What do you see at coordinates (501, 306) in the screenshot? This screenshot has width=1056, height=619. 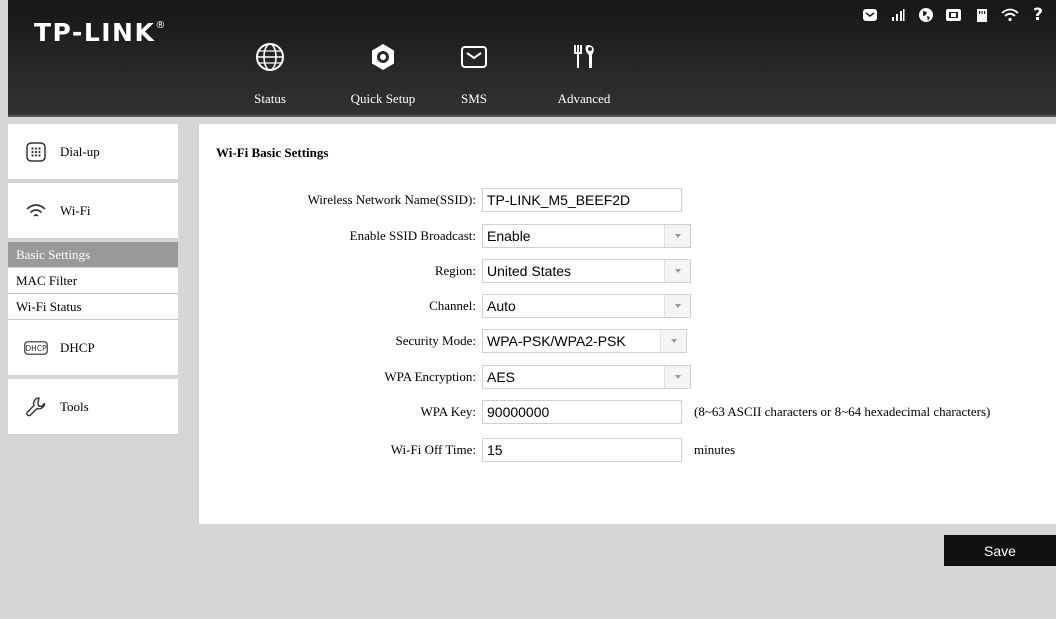 I see `channel-value: Auto` at bounding box center [501, 306].